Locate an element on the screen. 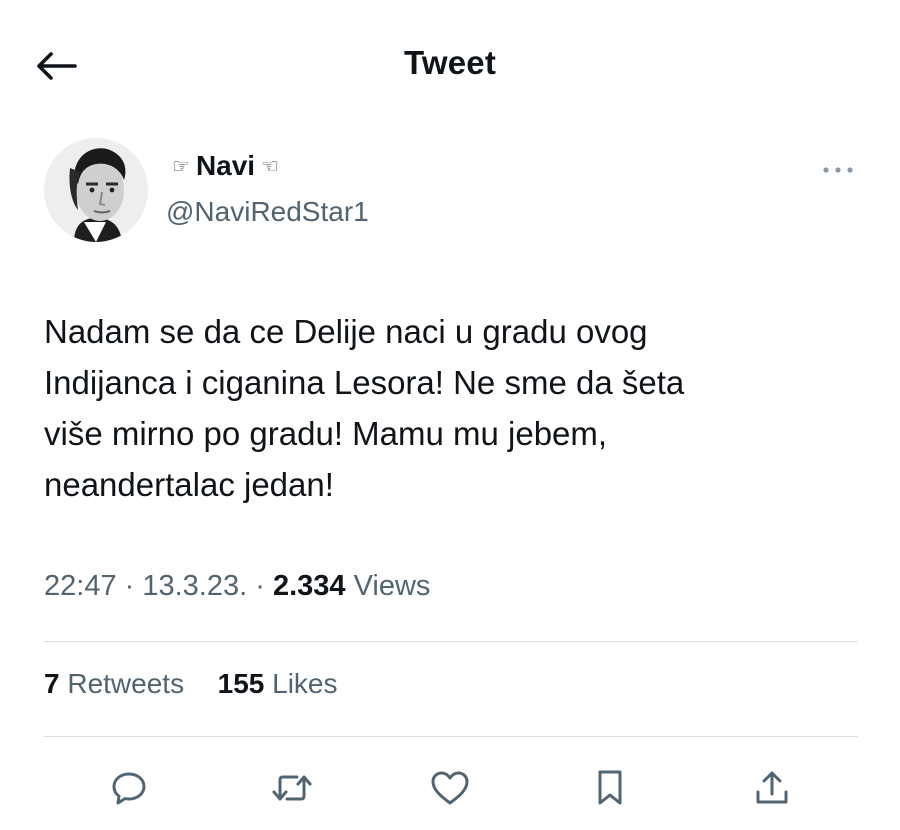 The image size is (900, 830). more-horizontal-icon is located at coordinates (838, 170).